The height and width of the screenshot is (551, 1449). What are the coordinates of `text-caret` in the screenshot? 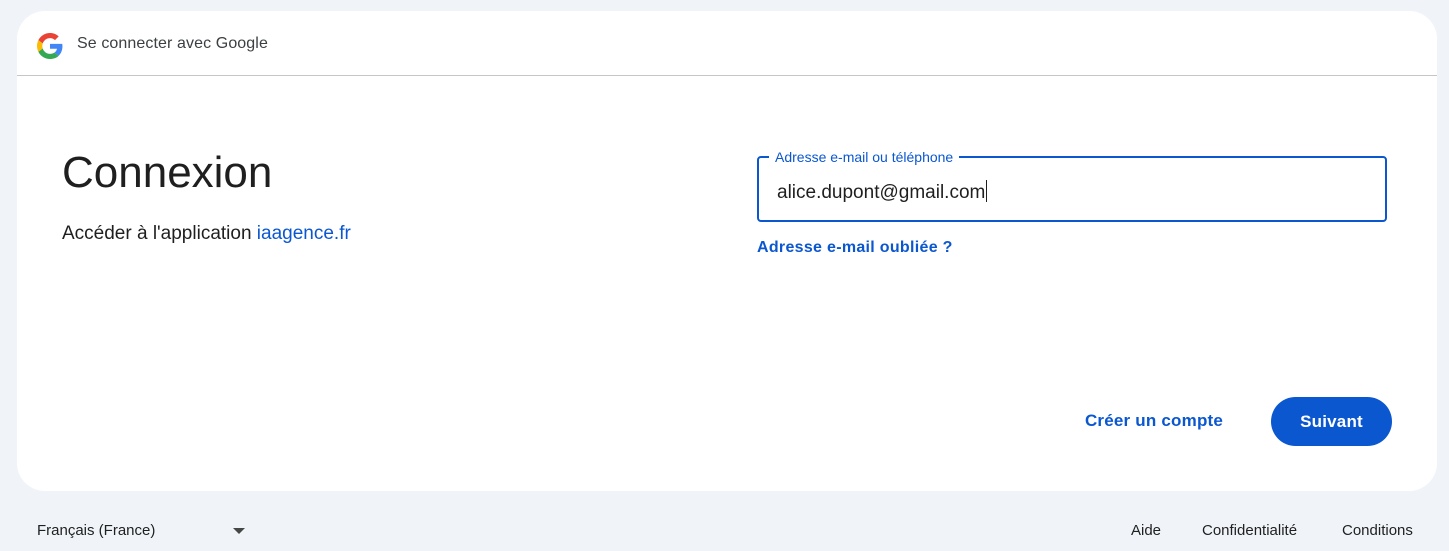 It's located at (987, 191).